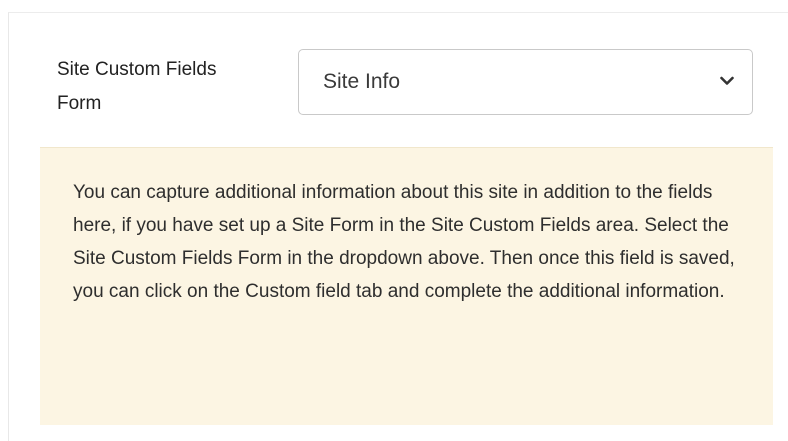 This screenshot has height=441, width=788. I want to click on chevron-down-icon, so click(727, 80).